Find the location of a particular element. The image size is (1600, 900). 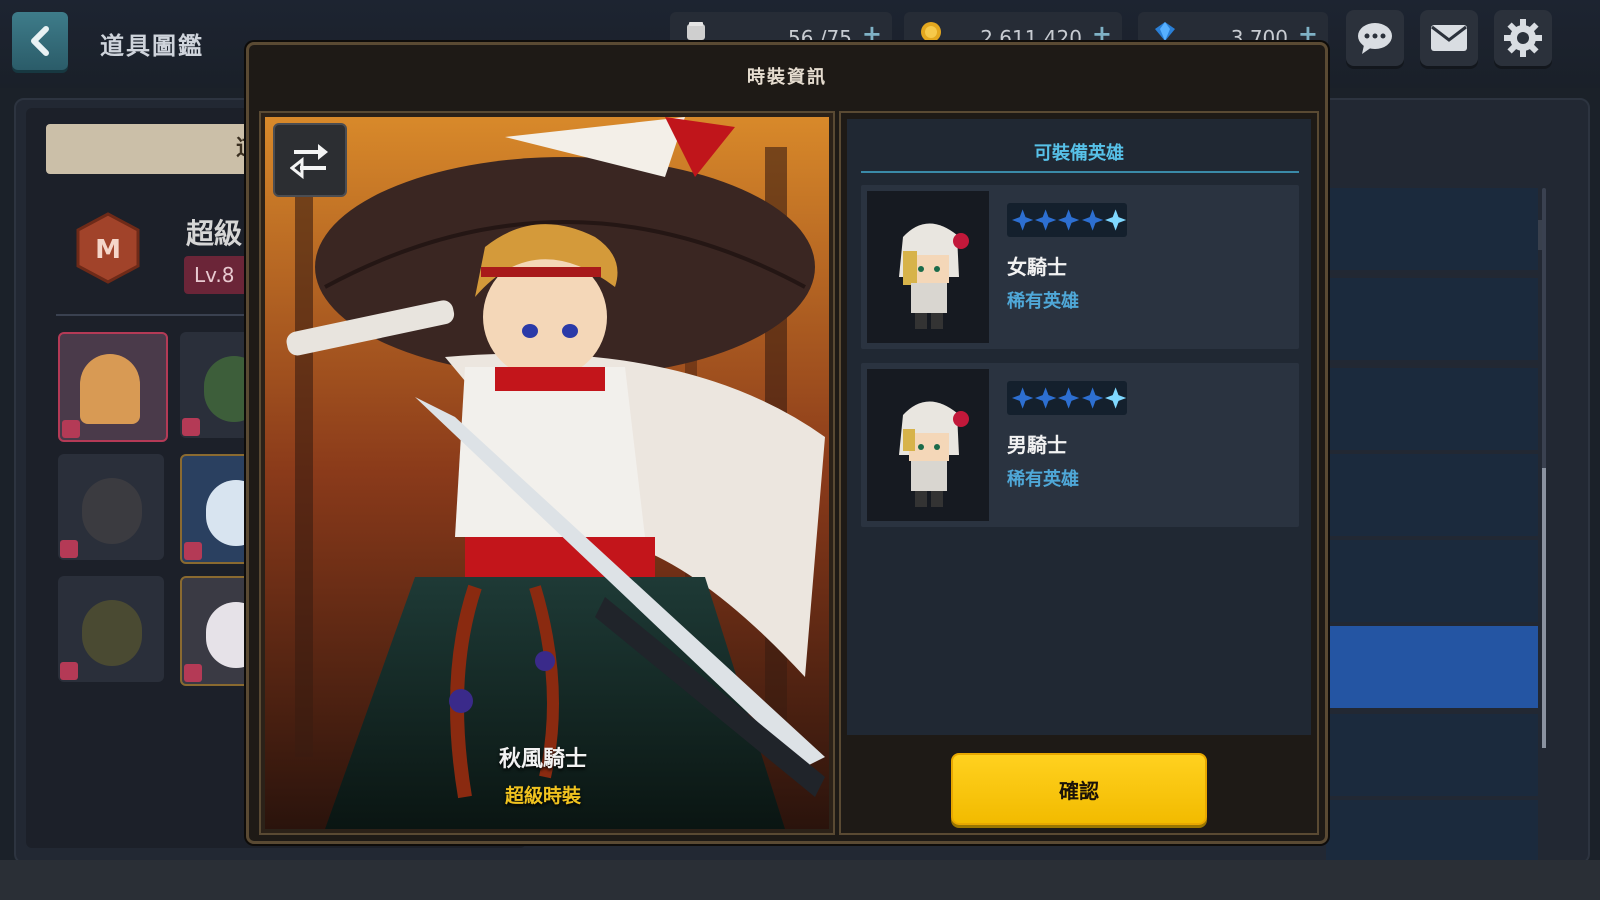

scrollbar is located at coordinates (1544, 468).